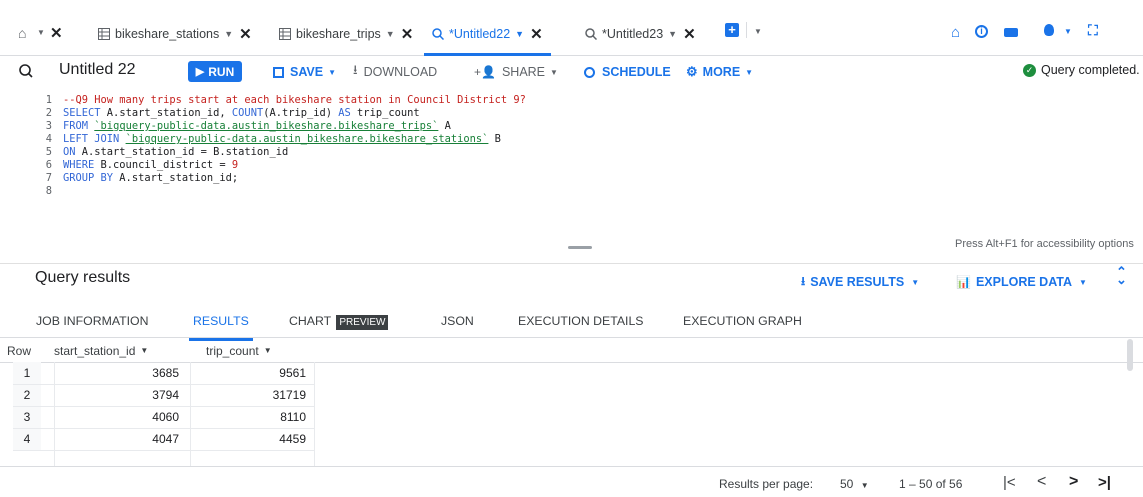 This screenshot has height=497, width=1143. What do you see at coordinates (692, 71) in the screenshot?
I see `gear-icon: ⚙` at bounding box center [692, 71].